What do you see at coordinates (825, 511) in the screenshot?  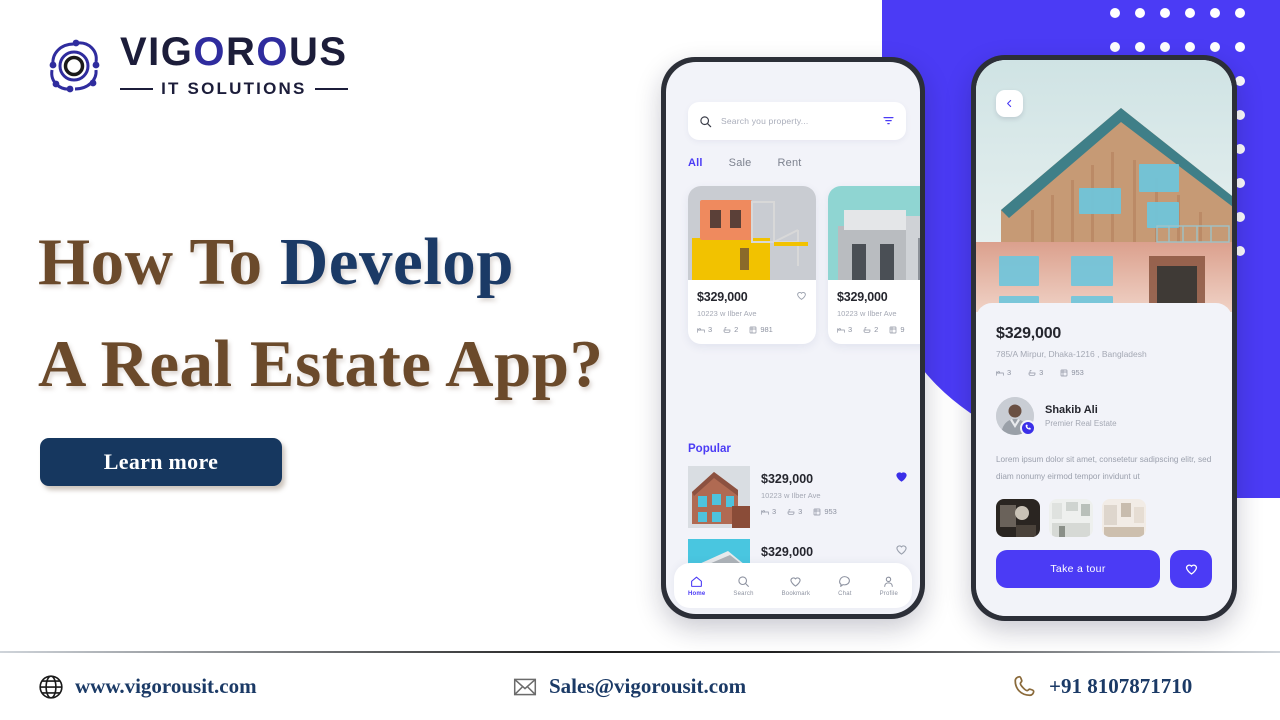 I see `spec-area: 953` at bounding box center [825, 511].